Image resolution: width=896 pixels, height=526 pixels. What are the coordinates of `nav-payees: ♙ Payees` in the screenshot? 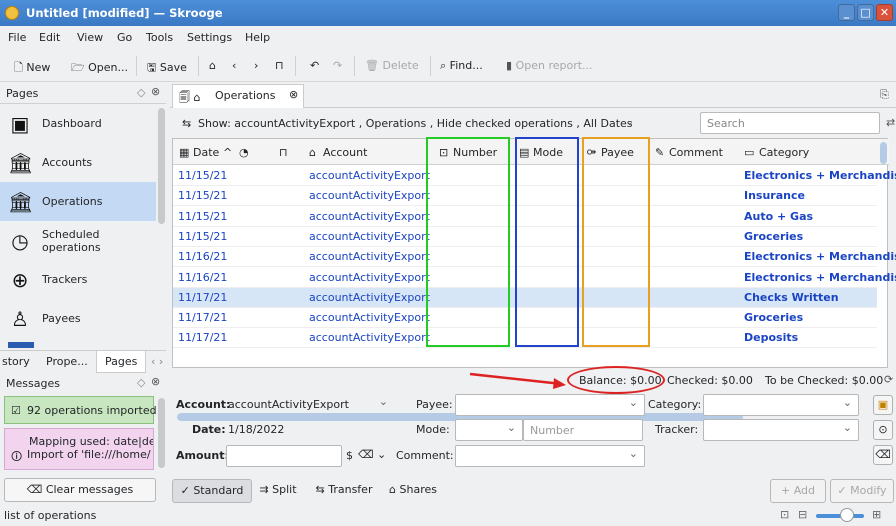 It's located at (78, 318).